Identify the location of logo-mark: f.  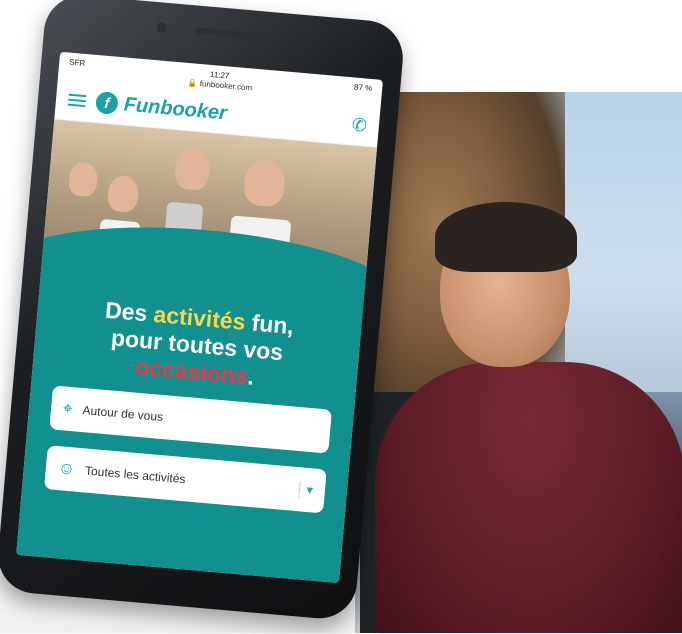
(106, 103).